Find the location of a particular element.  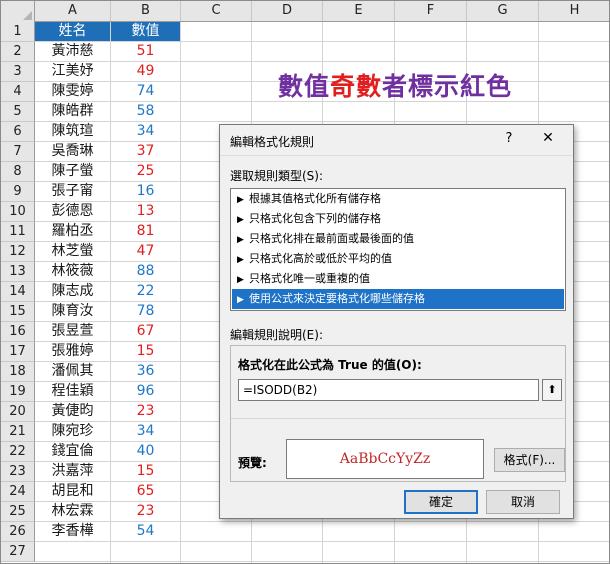

row-header-25: 25 is located at coordinates (18, 512).